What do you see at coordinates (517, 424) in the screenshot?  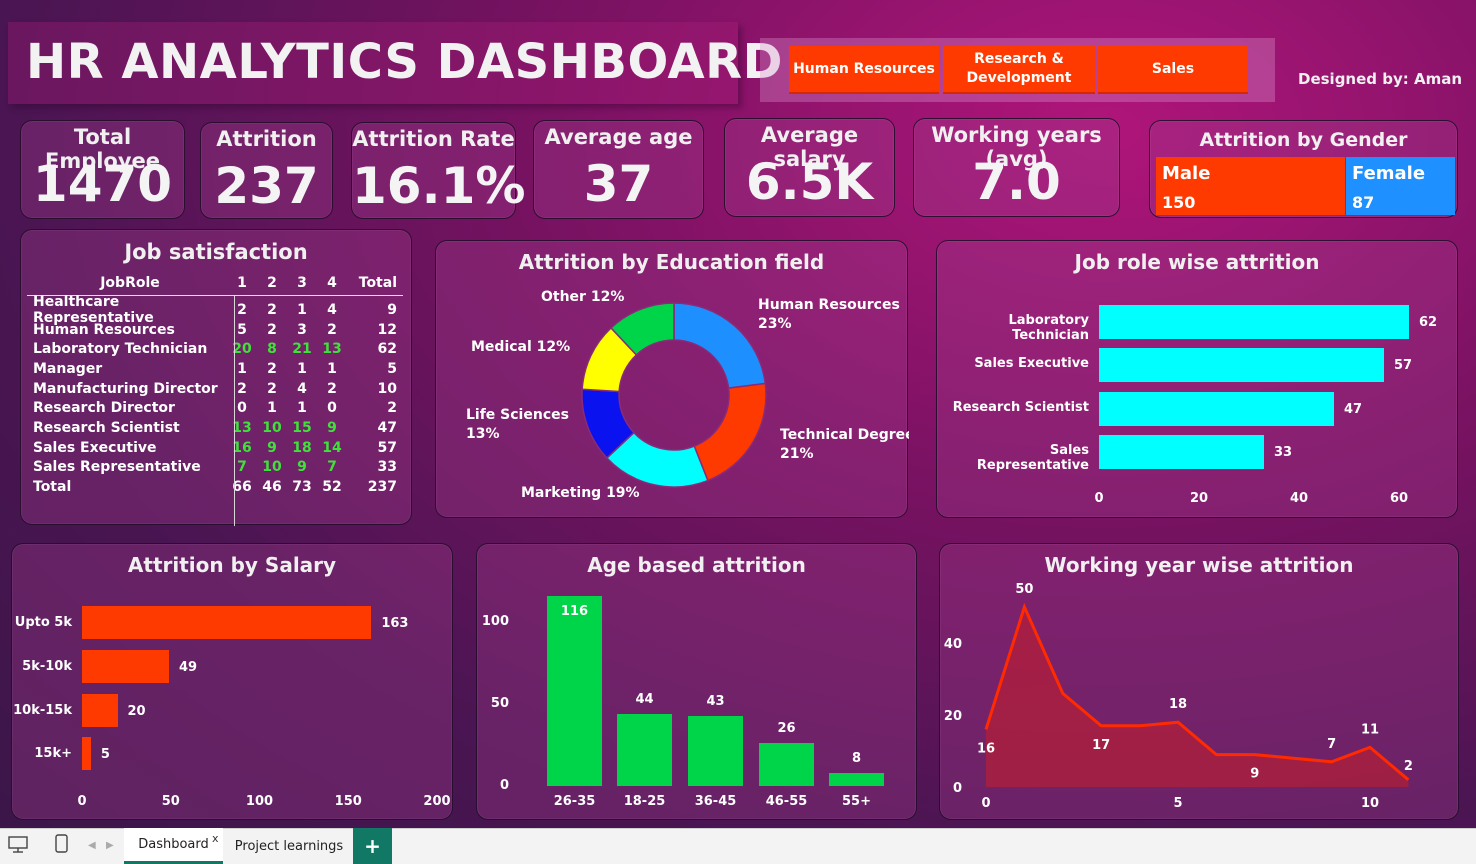 I see `donut-label: Life Sciences 13%` at bounding box center [517, 424].